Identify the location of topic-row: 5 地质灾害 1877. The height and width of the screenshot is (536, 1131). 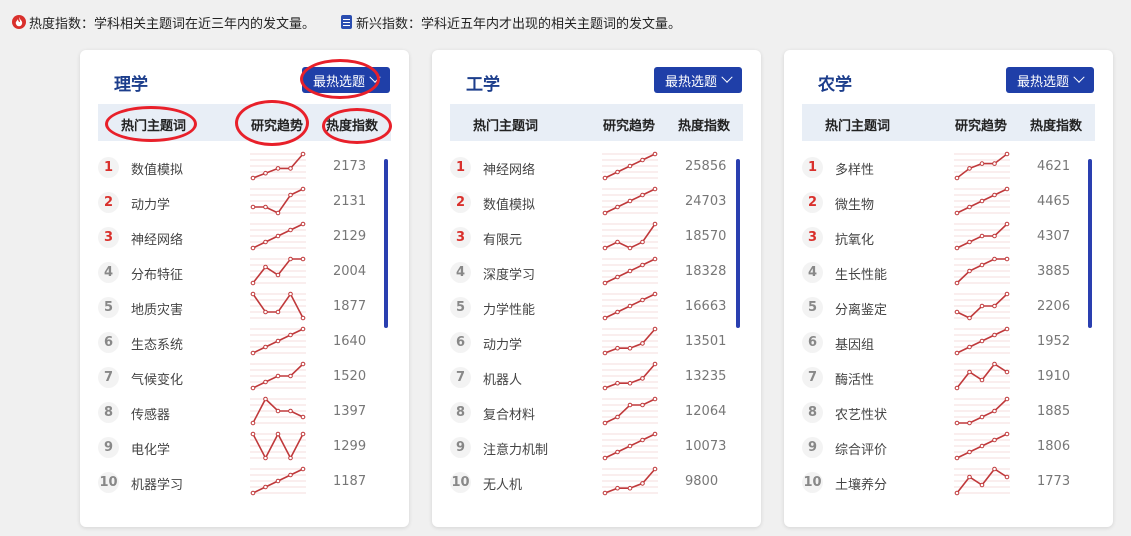
(244, 310).